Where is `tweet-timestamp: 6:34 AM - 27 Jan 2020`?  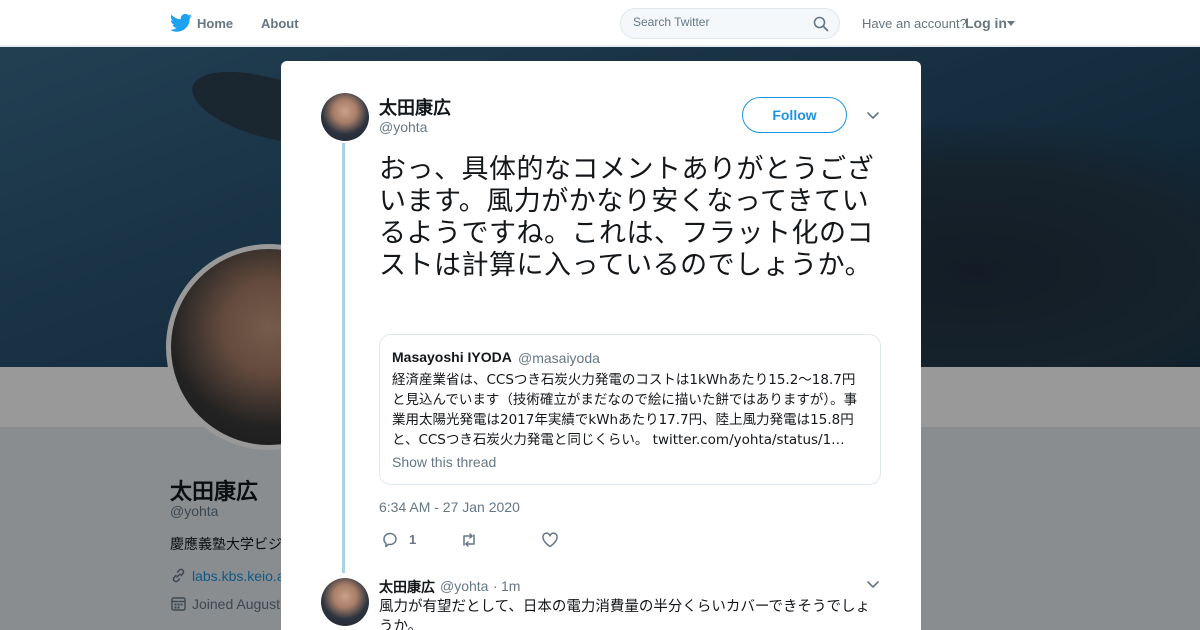
tweet-timestamp: 6:34 AM - 27 Jan 2020 is located at coordinates (449, 507).